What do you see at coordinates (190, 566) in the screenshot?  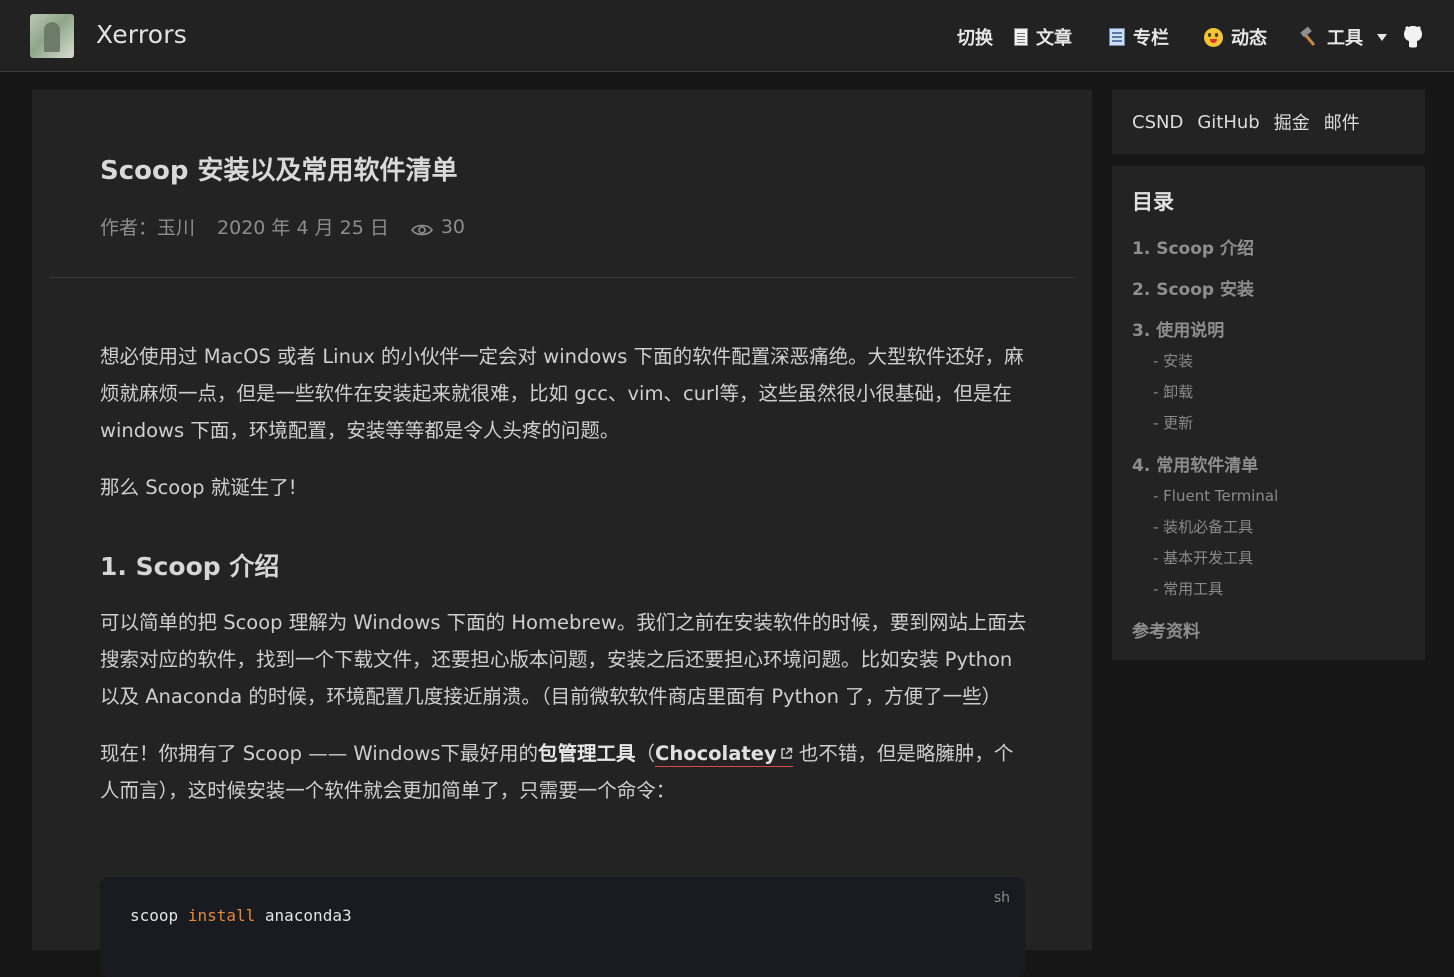 I see `section-heading: 1. Scoop 介绍` at bounding box center [190, 566].